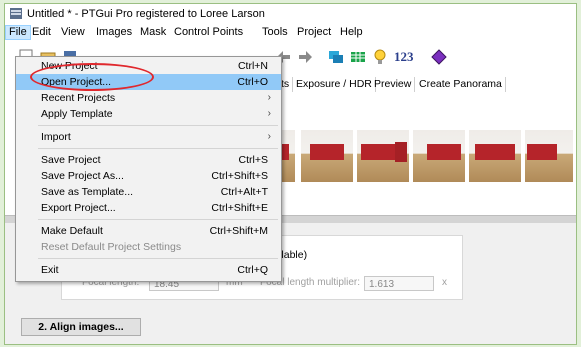 This screenshot has width=581, height=347. Describe the element at coordinates (148, 137) in the screenshot. I see `menu-item-import: Import ›` at that location.